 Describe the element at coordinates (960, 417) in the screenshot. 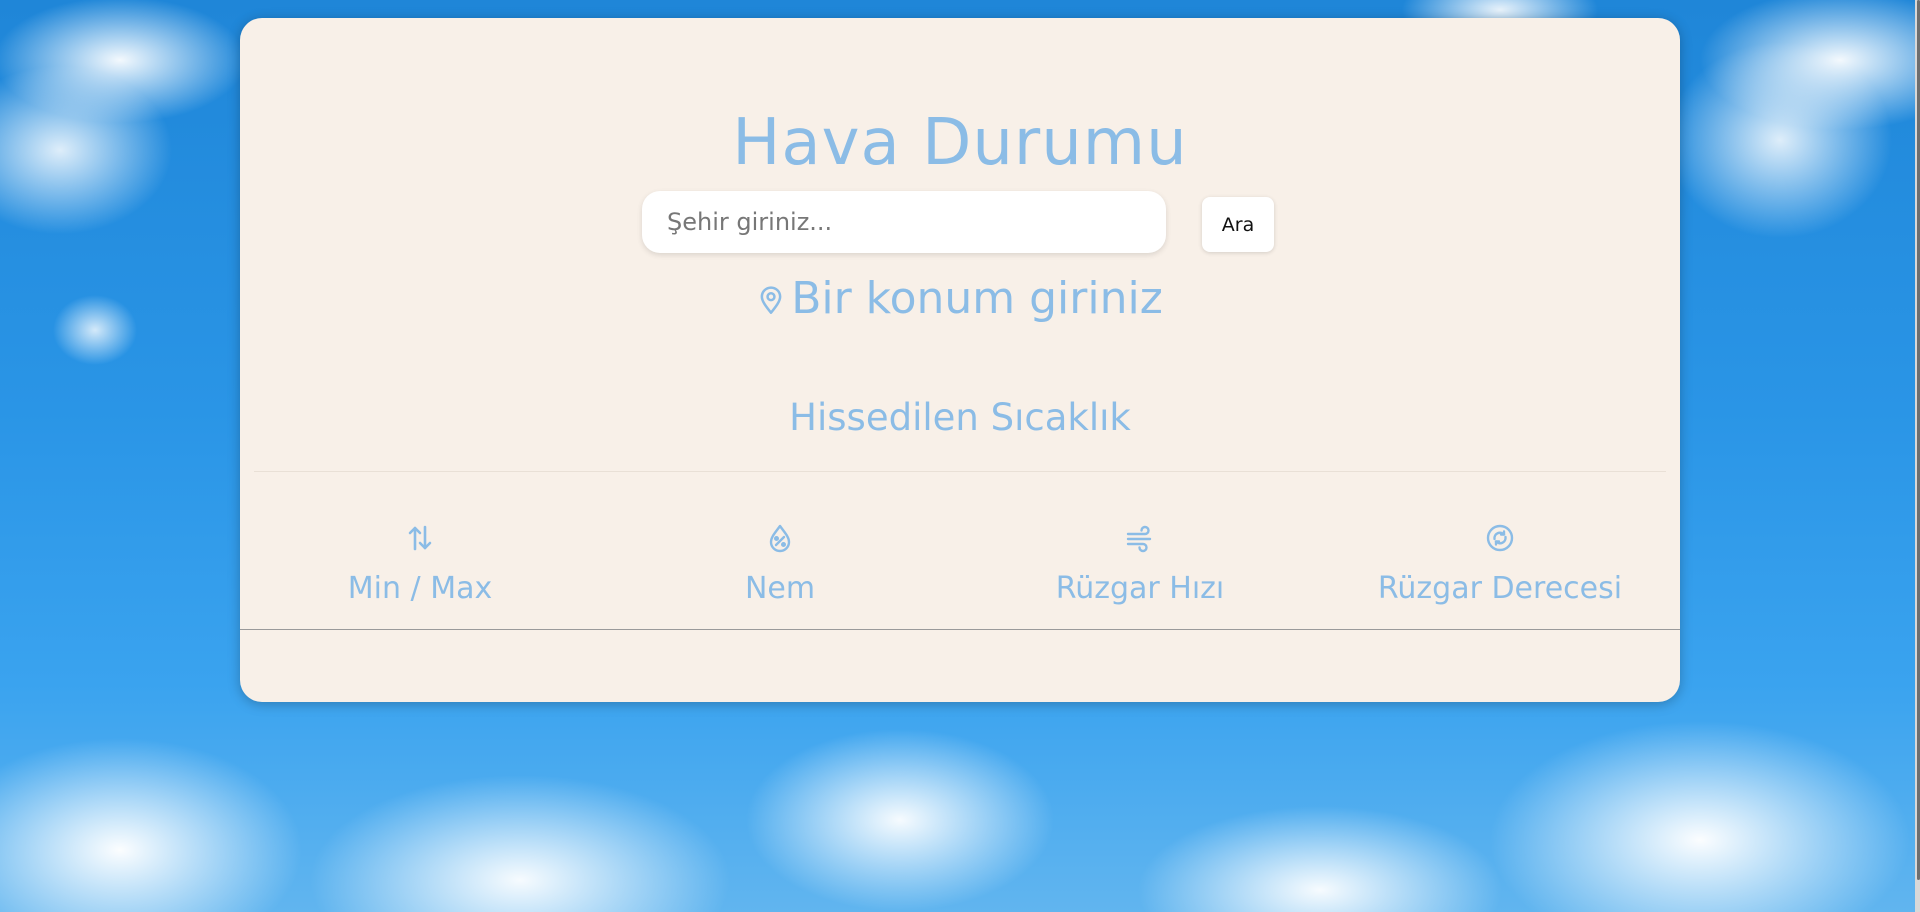

I see `feels-like-label: Hissedilen Sıcaklık` at that location.